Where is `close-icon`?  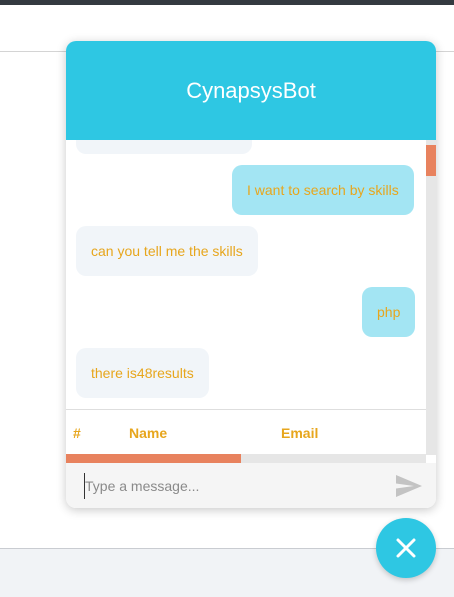 close-icon is located at coordinates (406, 548).